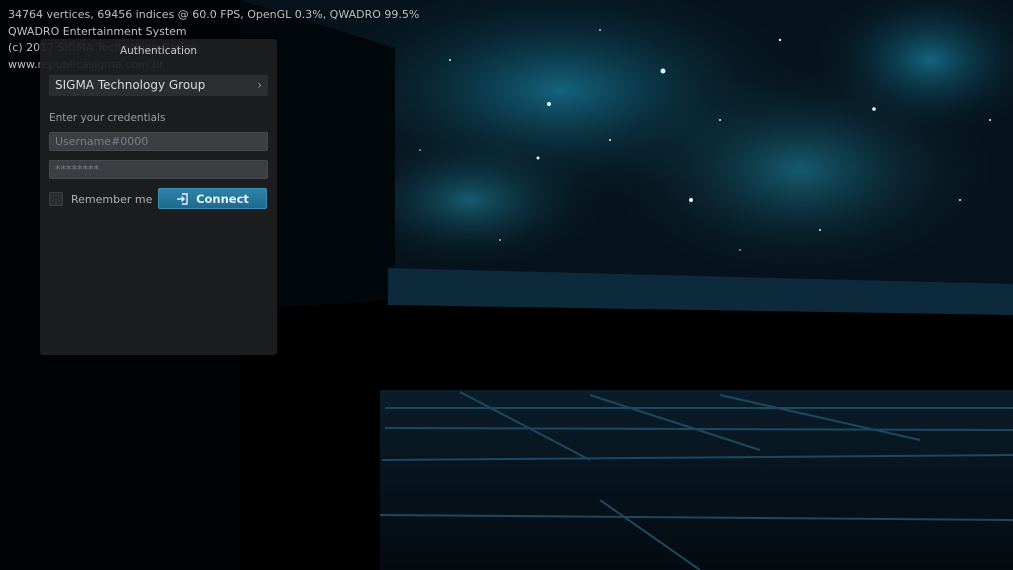  What do you see at coordinates (158, 141) in the screenshot?
I see `username-input` at bounding box center [158, 141].